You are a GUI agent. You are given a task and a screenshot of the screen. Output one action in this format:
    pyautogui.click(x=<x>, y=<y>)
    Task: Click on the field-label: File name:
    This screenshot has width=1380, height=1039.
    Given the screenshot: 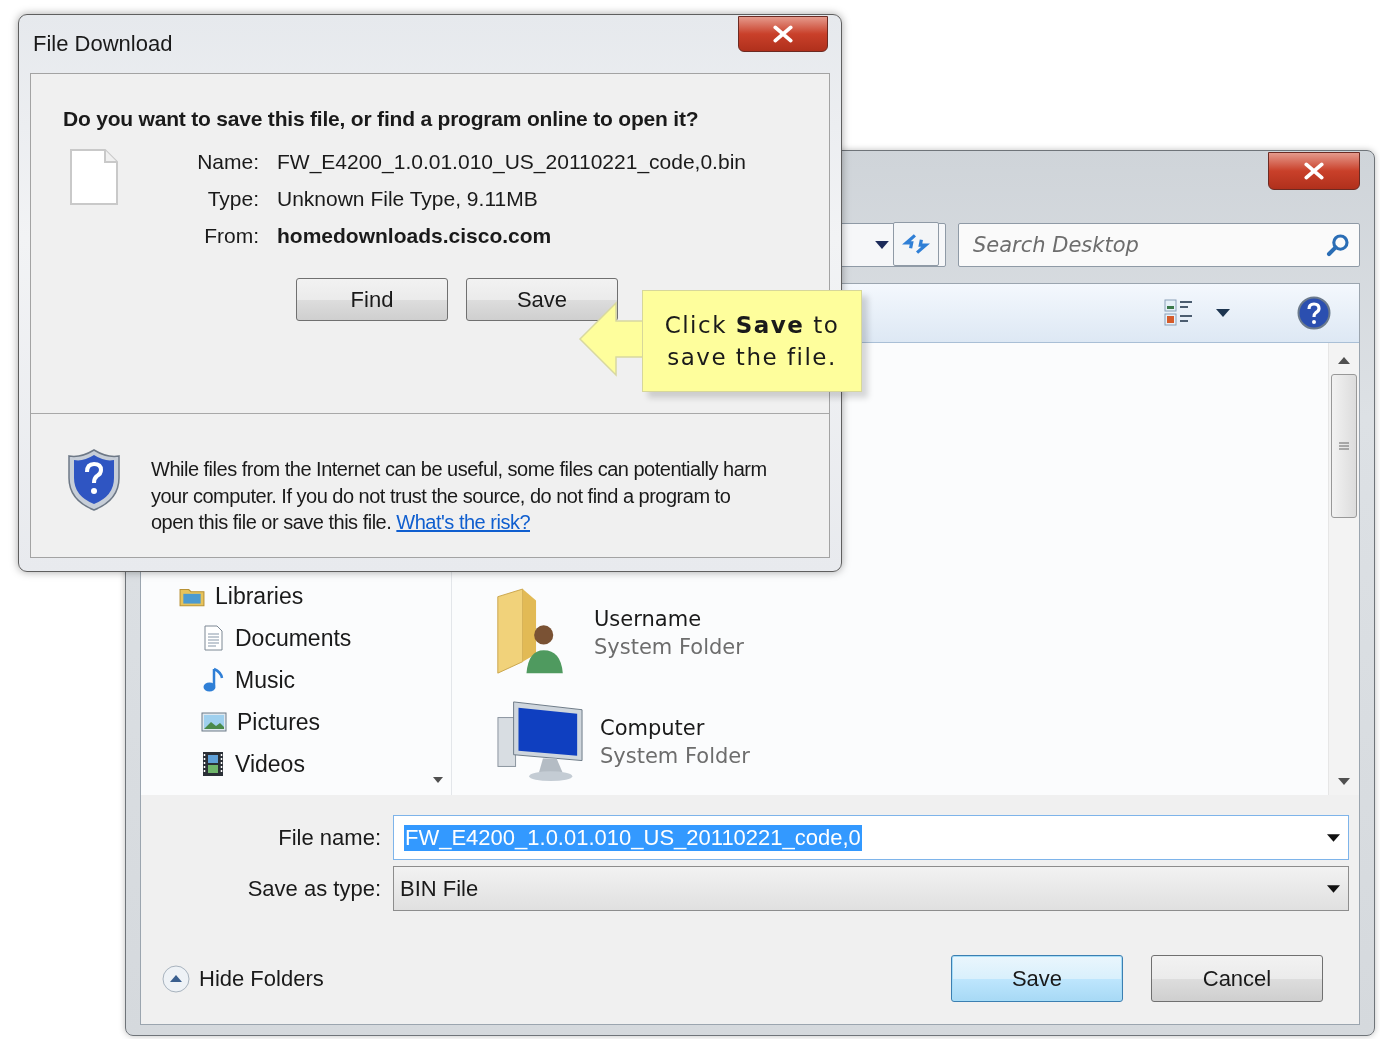 What is the action you would take?
    pyautogui.click(x=329, y=837)
    